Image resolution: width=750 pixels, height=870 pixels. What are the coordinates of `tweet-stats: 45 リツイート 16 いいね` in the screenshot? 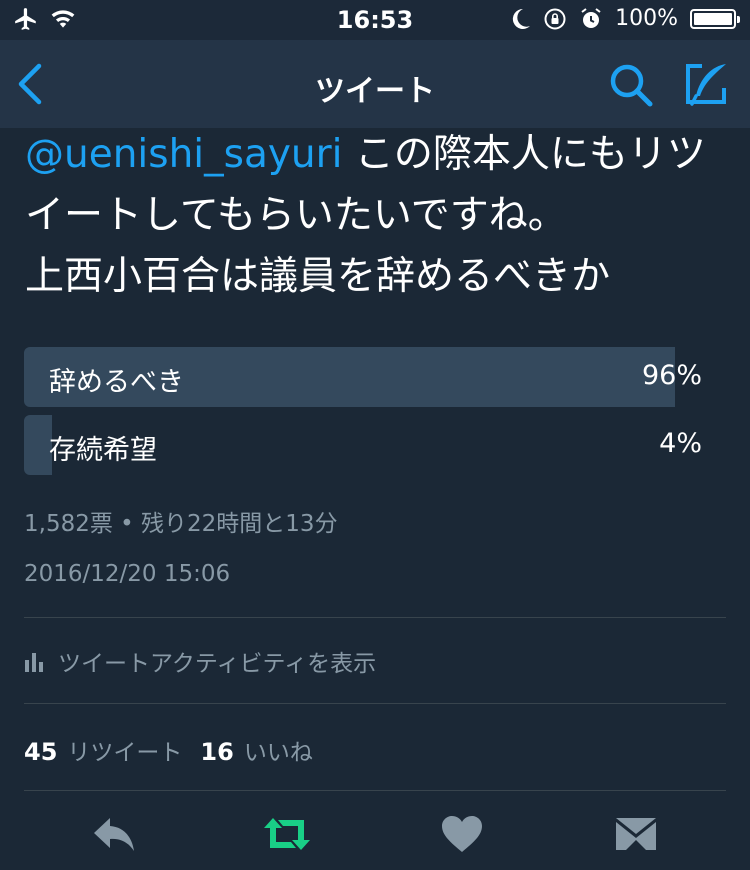 It's located at (177, 750).